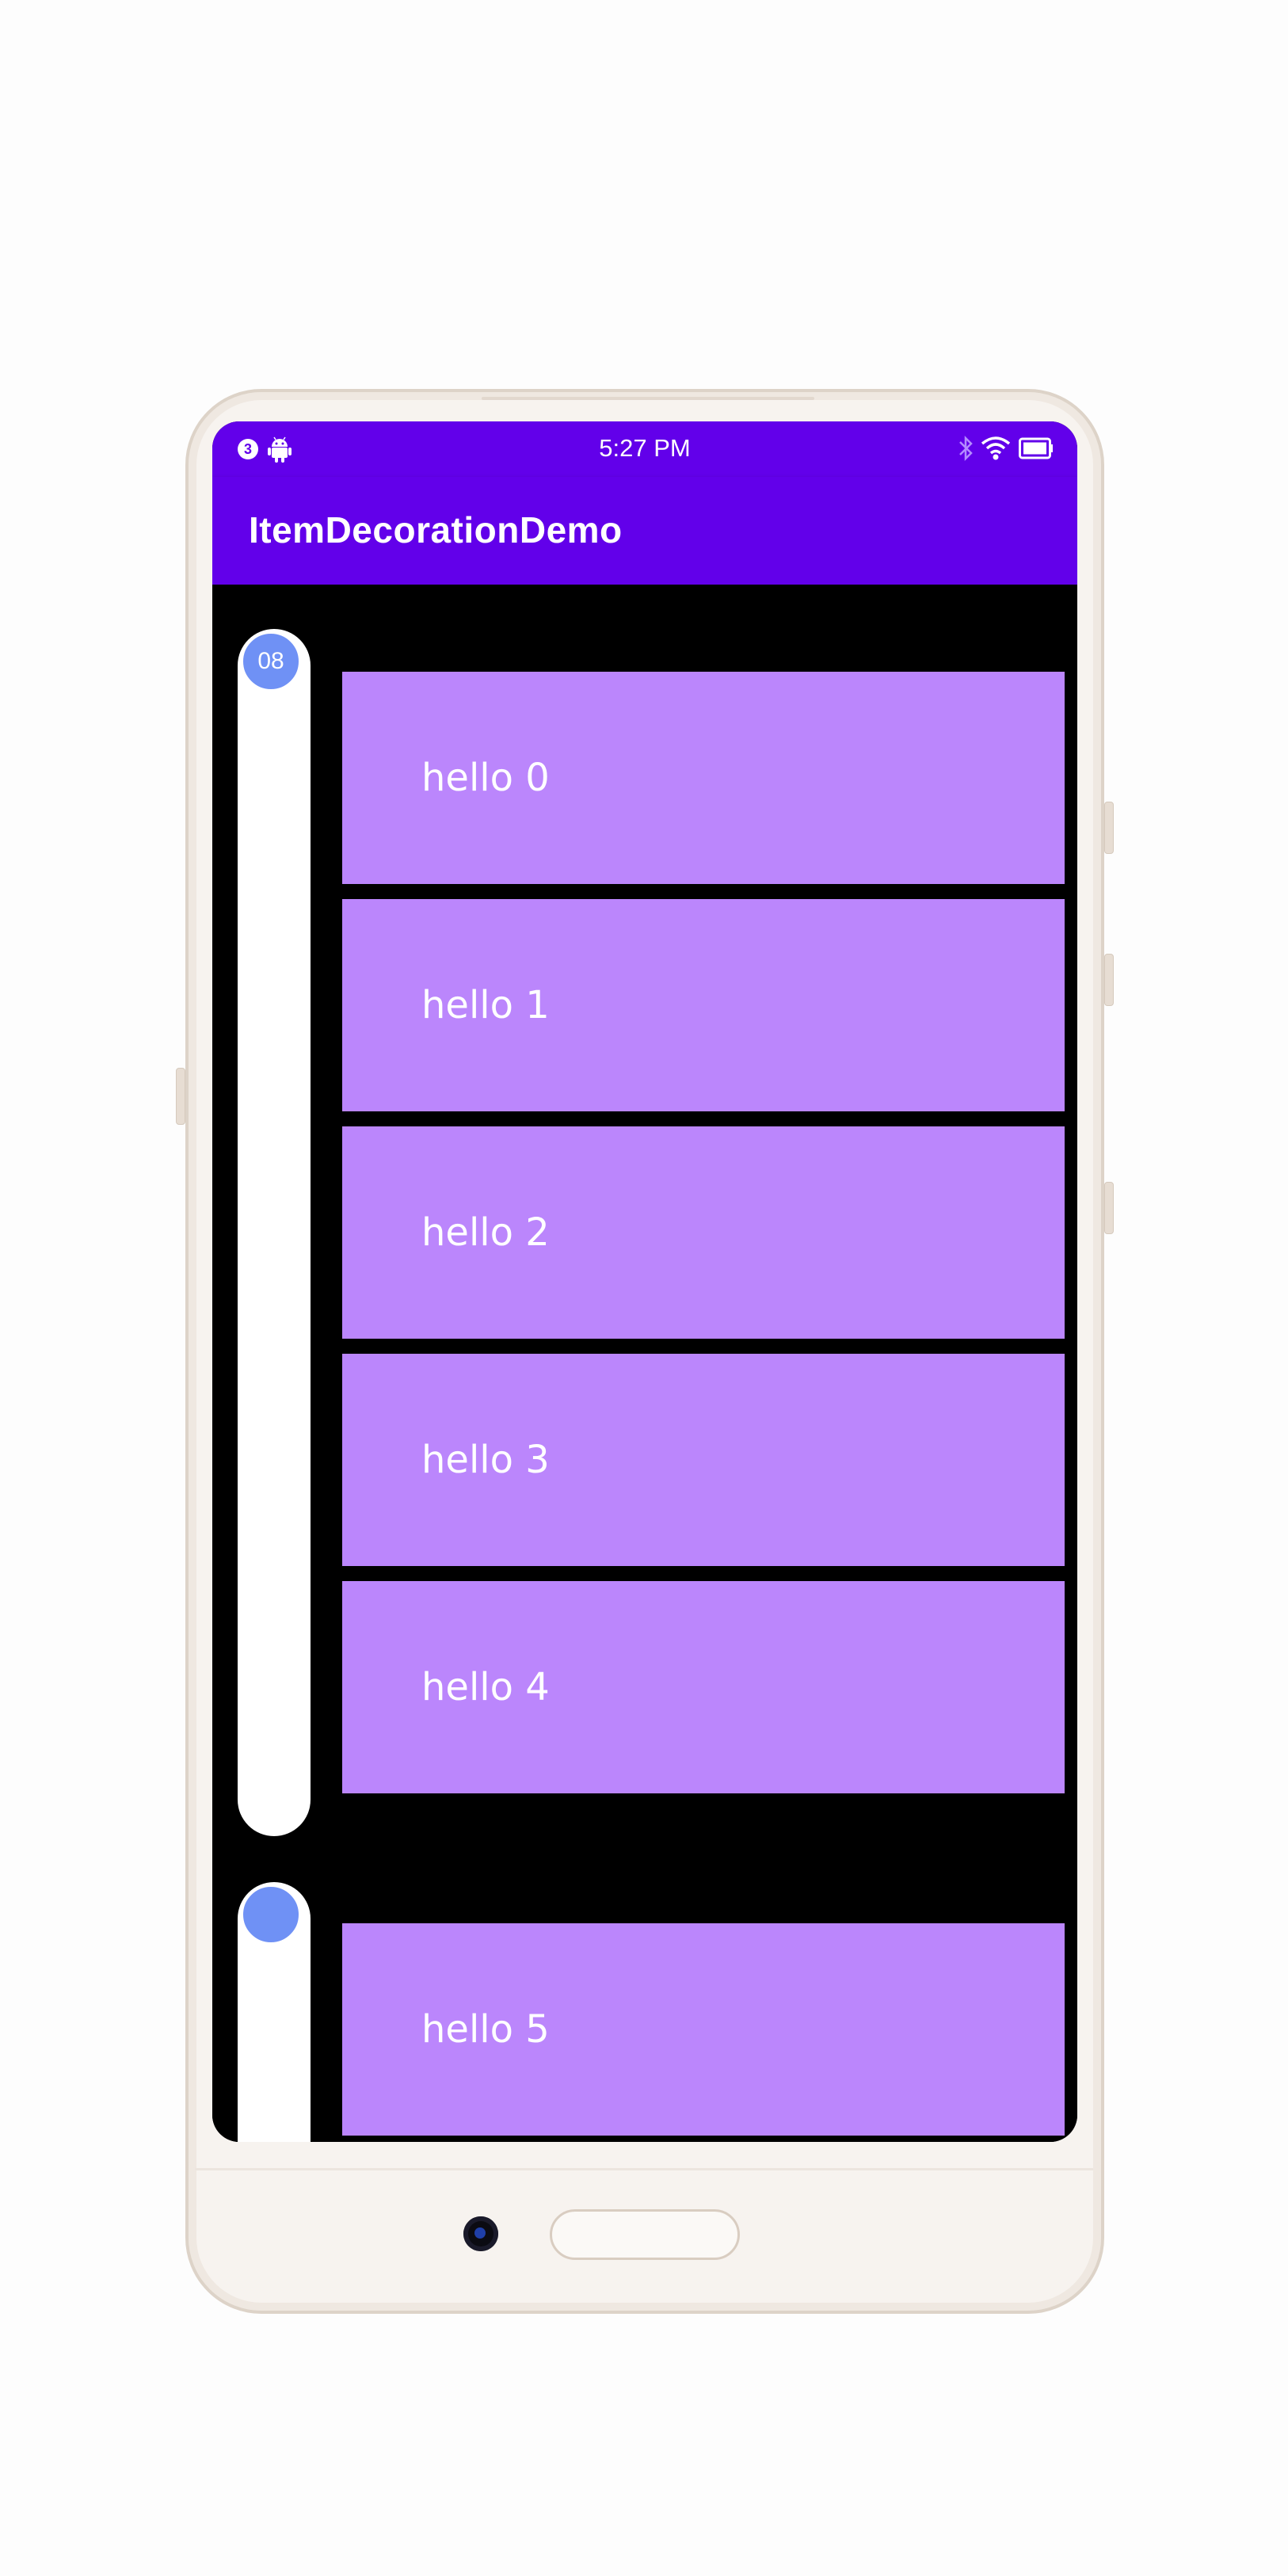 Image resolution: width=1288 pixels, height=2576 pixels. Describe the element at coordinates (486, 2029) in the screenshot. I see `list-item-label: hello 5` at that location.